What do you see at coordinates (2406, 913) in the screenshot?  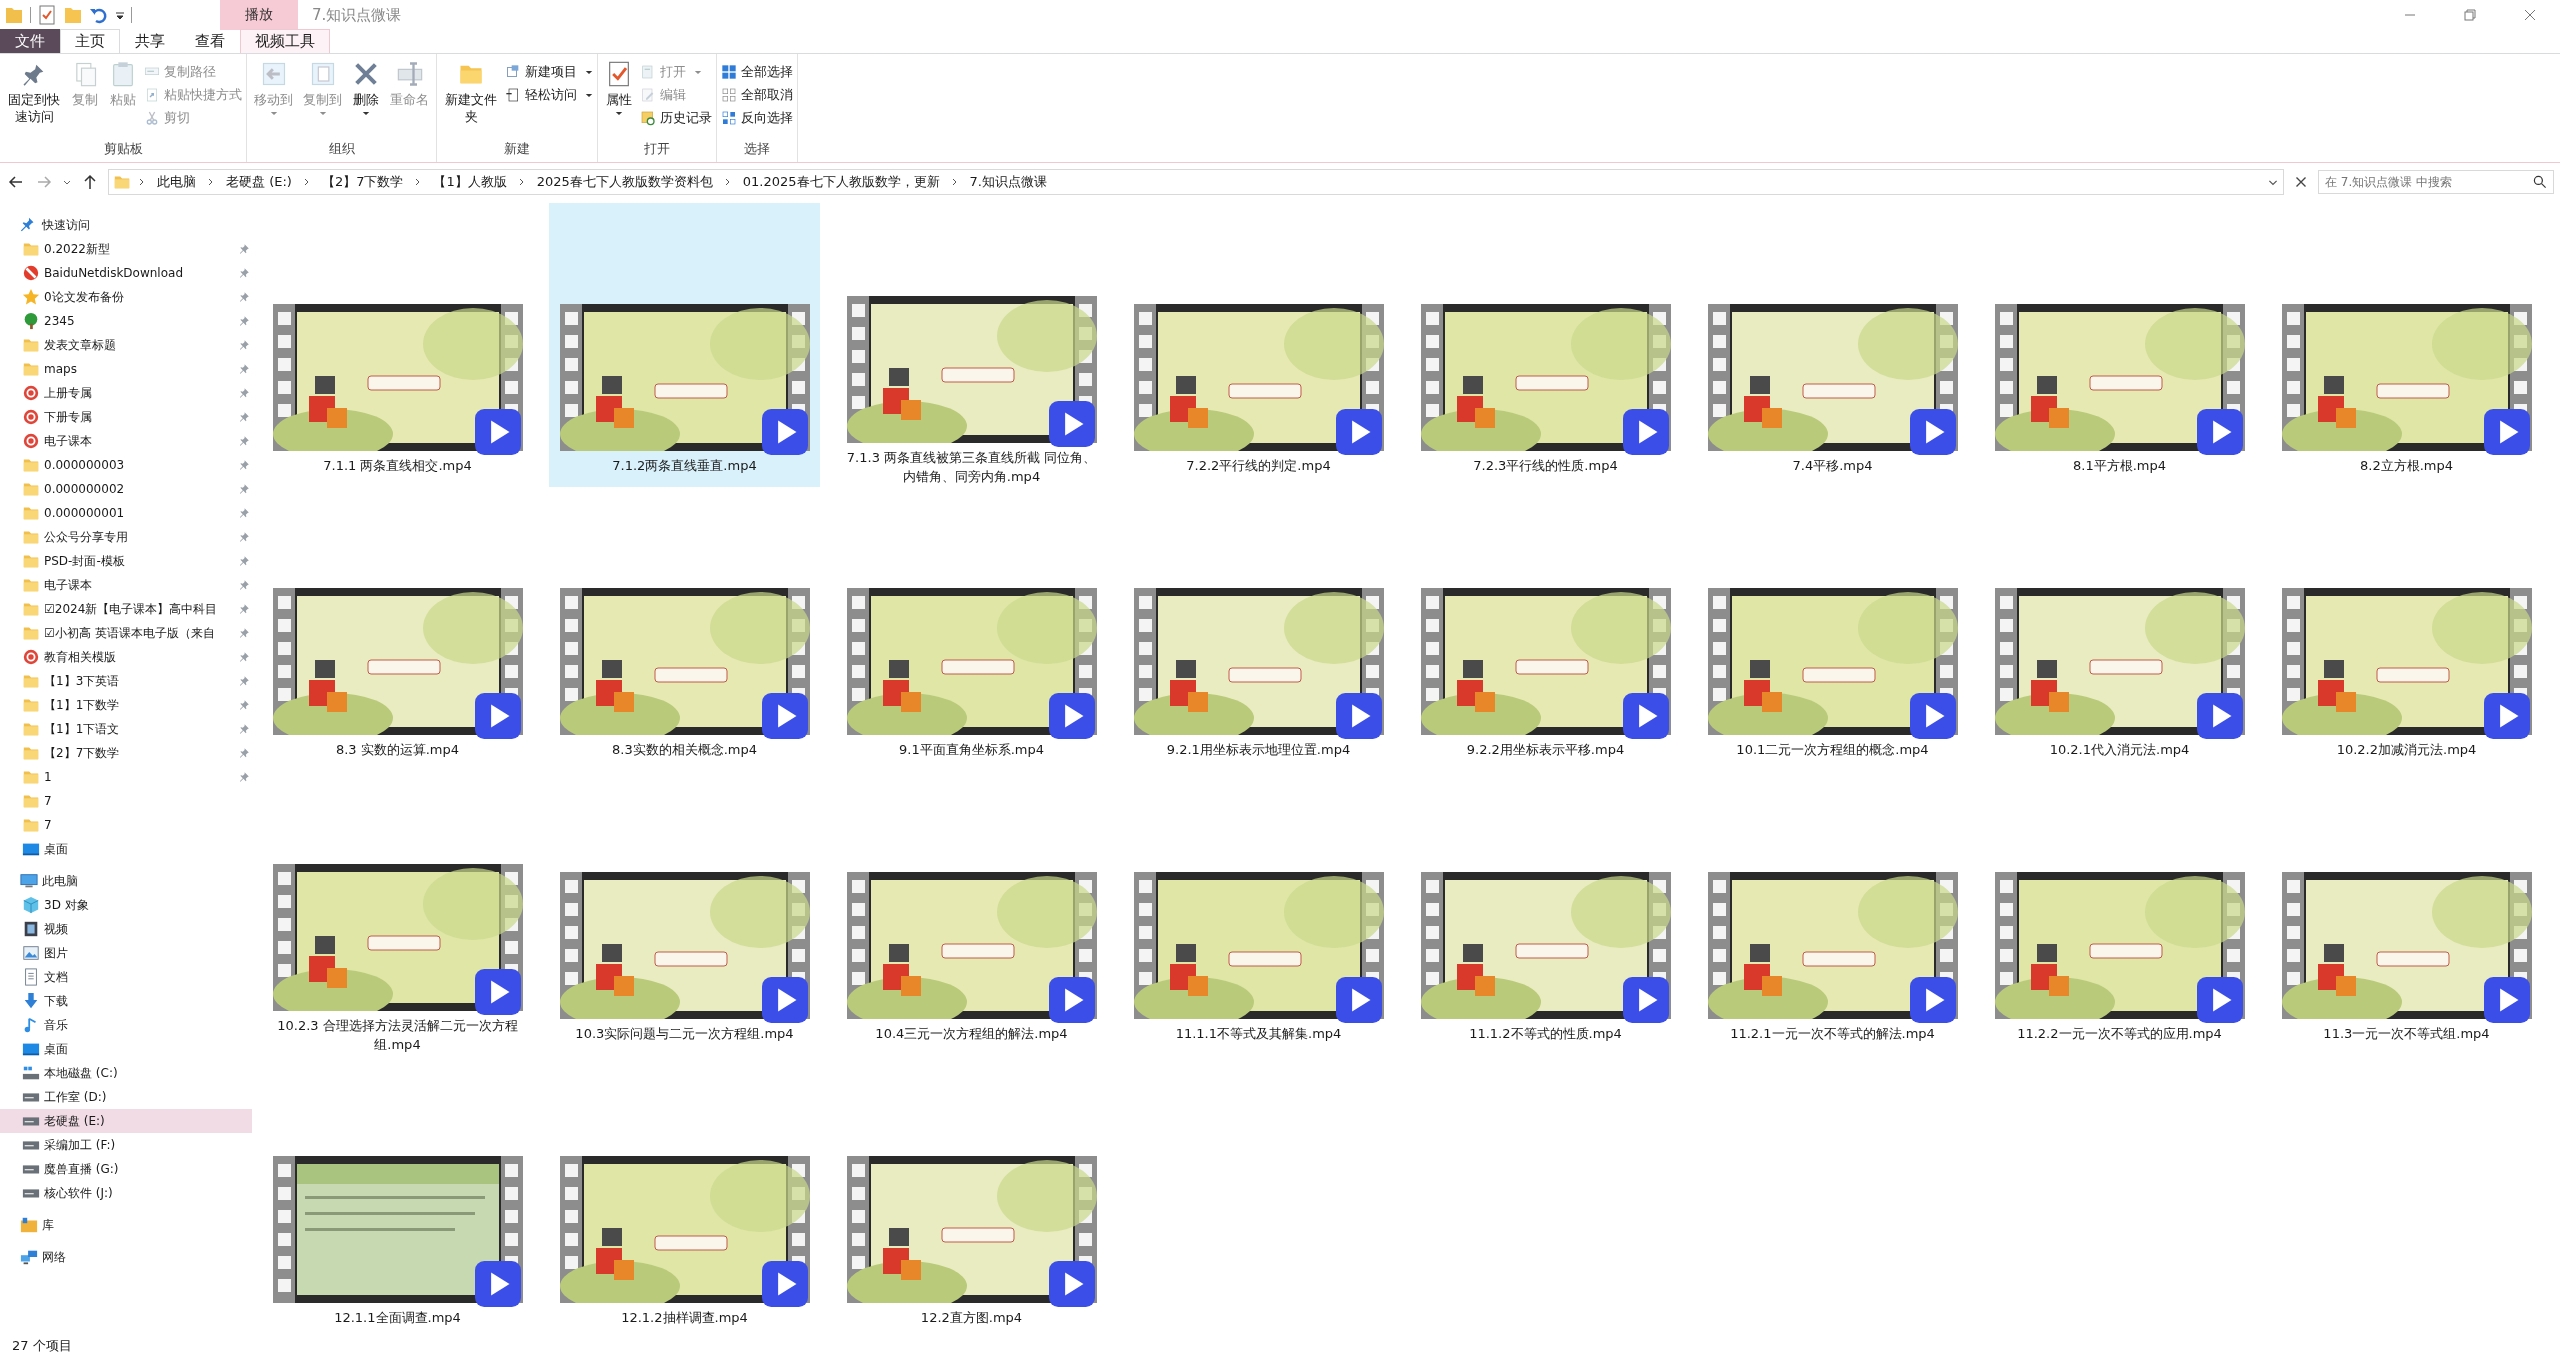 I see `file-item: 11.3一元一次不等式组.mp4` at bounding box center [2406, 913].